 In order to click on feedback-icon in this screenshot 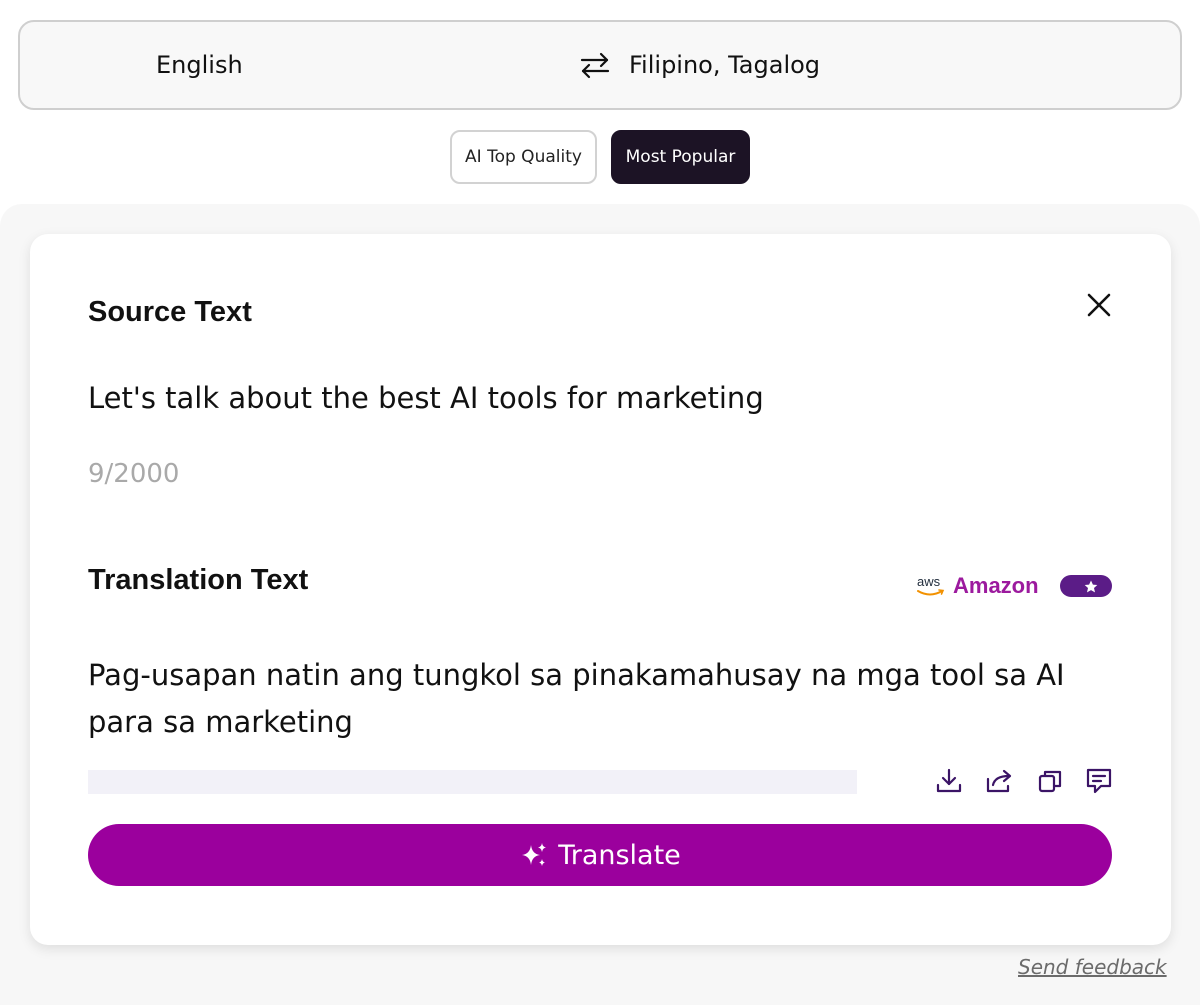, I will do `click(1099, 781)`.